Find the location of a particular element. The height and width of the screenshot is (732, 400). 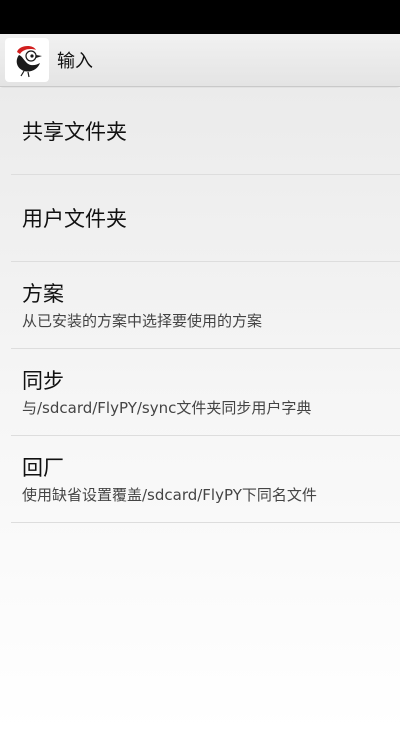

pref-reset: 回厂 使用缺省设置覆盖/sdcard/FlyPY下同名文件 is located at coordinates (200, 479).